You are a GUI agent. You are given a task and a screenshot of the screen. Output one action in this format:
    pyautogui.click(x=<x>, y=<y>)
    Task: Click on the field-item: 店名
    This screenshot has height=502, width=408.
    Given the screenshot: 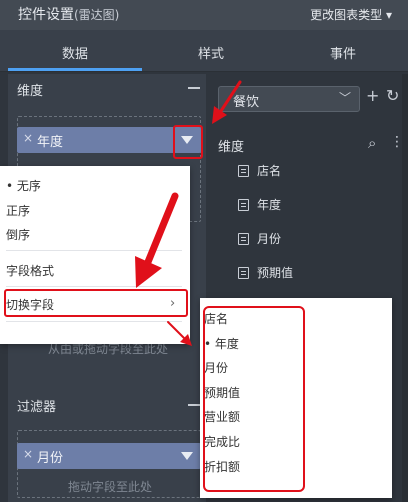 What is the action you would take?
    pyautogui.click(x=259, y=170)
    